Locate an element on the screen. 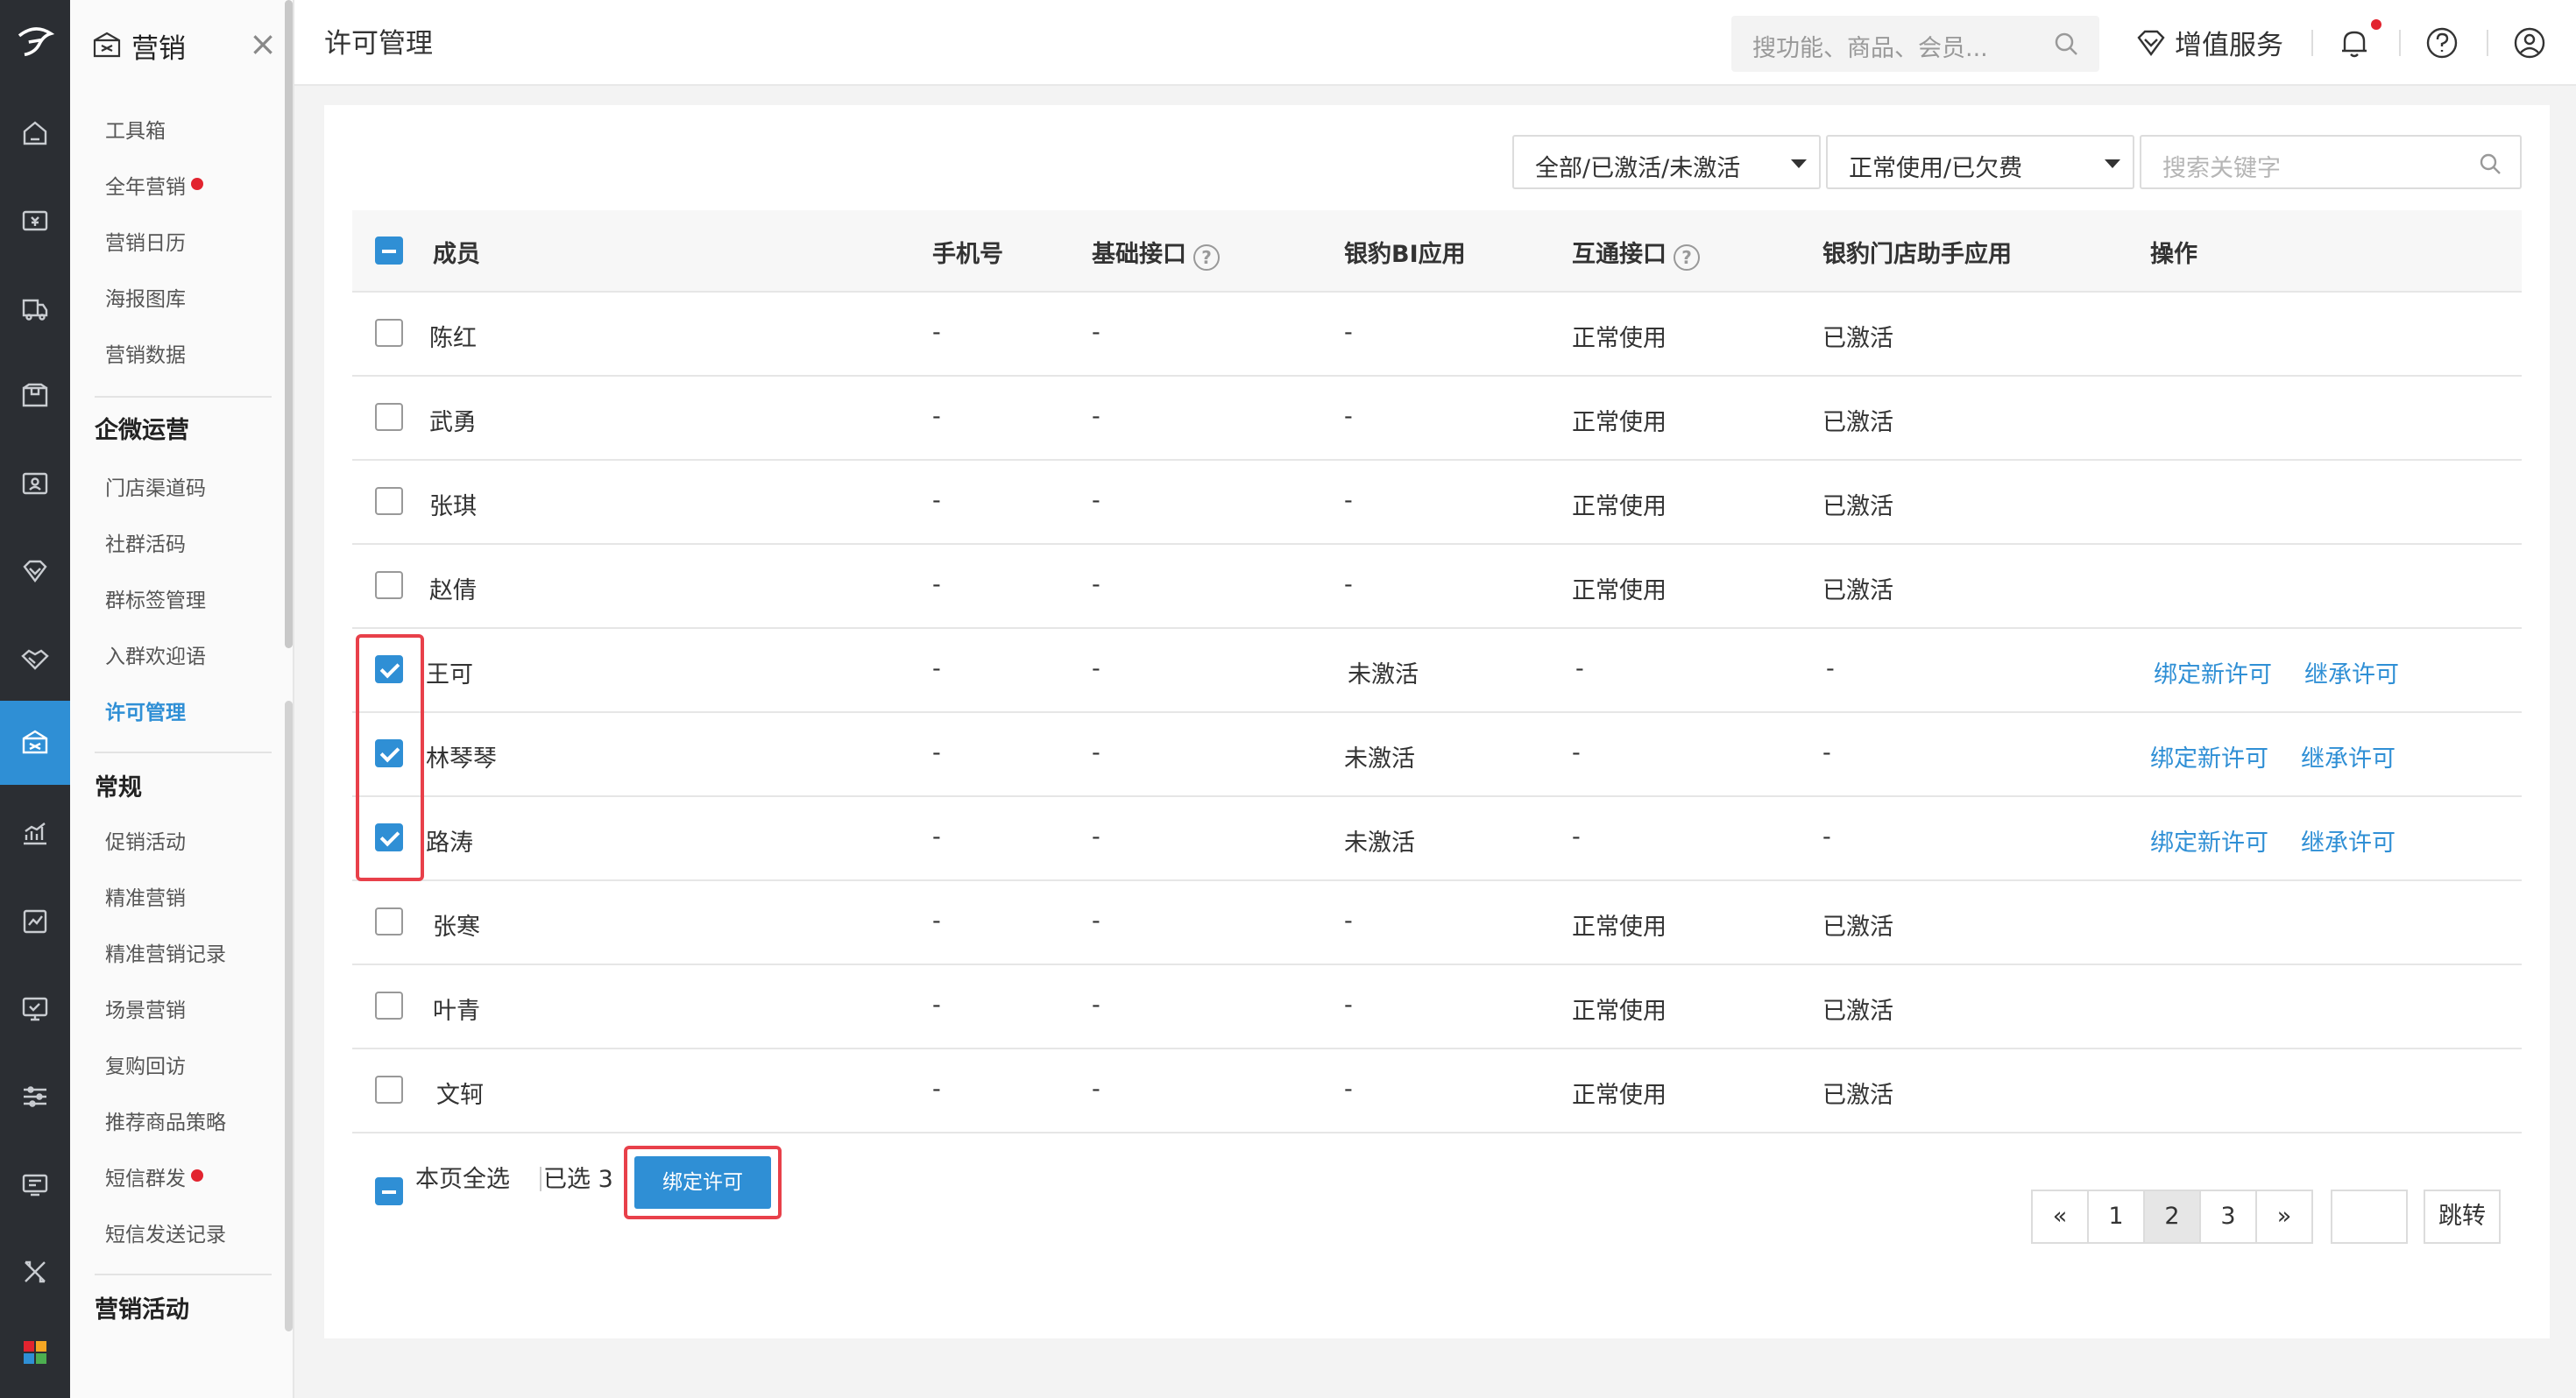  select-page-checkbox is located at coordinates (389, 1191).